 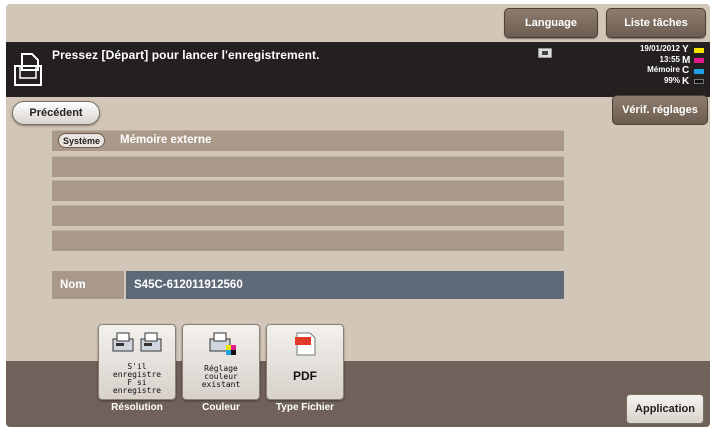 What do you see at coordinates (305, 407) in the screenshot?
I see `file-type-label: Type Fichier` at bounding box center [305, 407].